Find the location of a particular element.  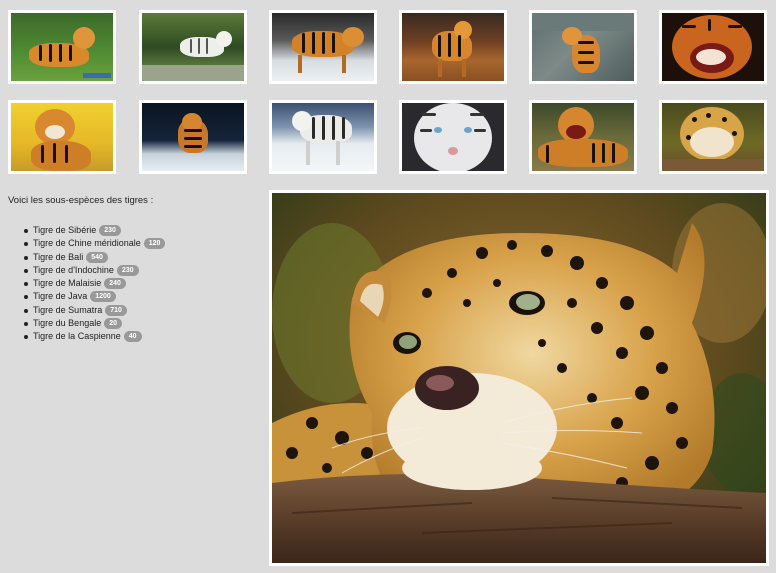

list-item: Tigre du Bengale 20 is located at coordinates (94, 323).